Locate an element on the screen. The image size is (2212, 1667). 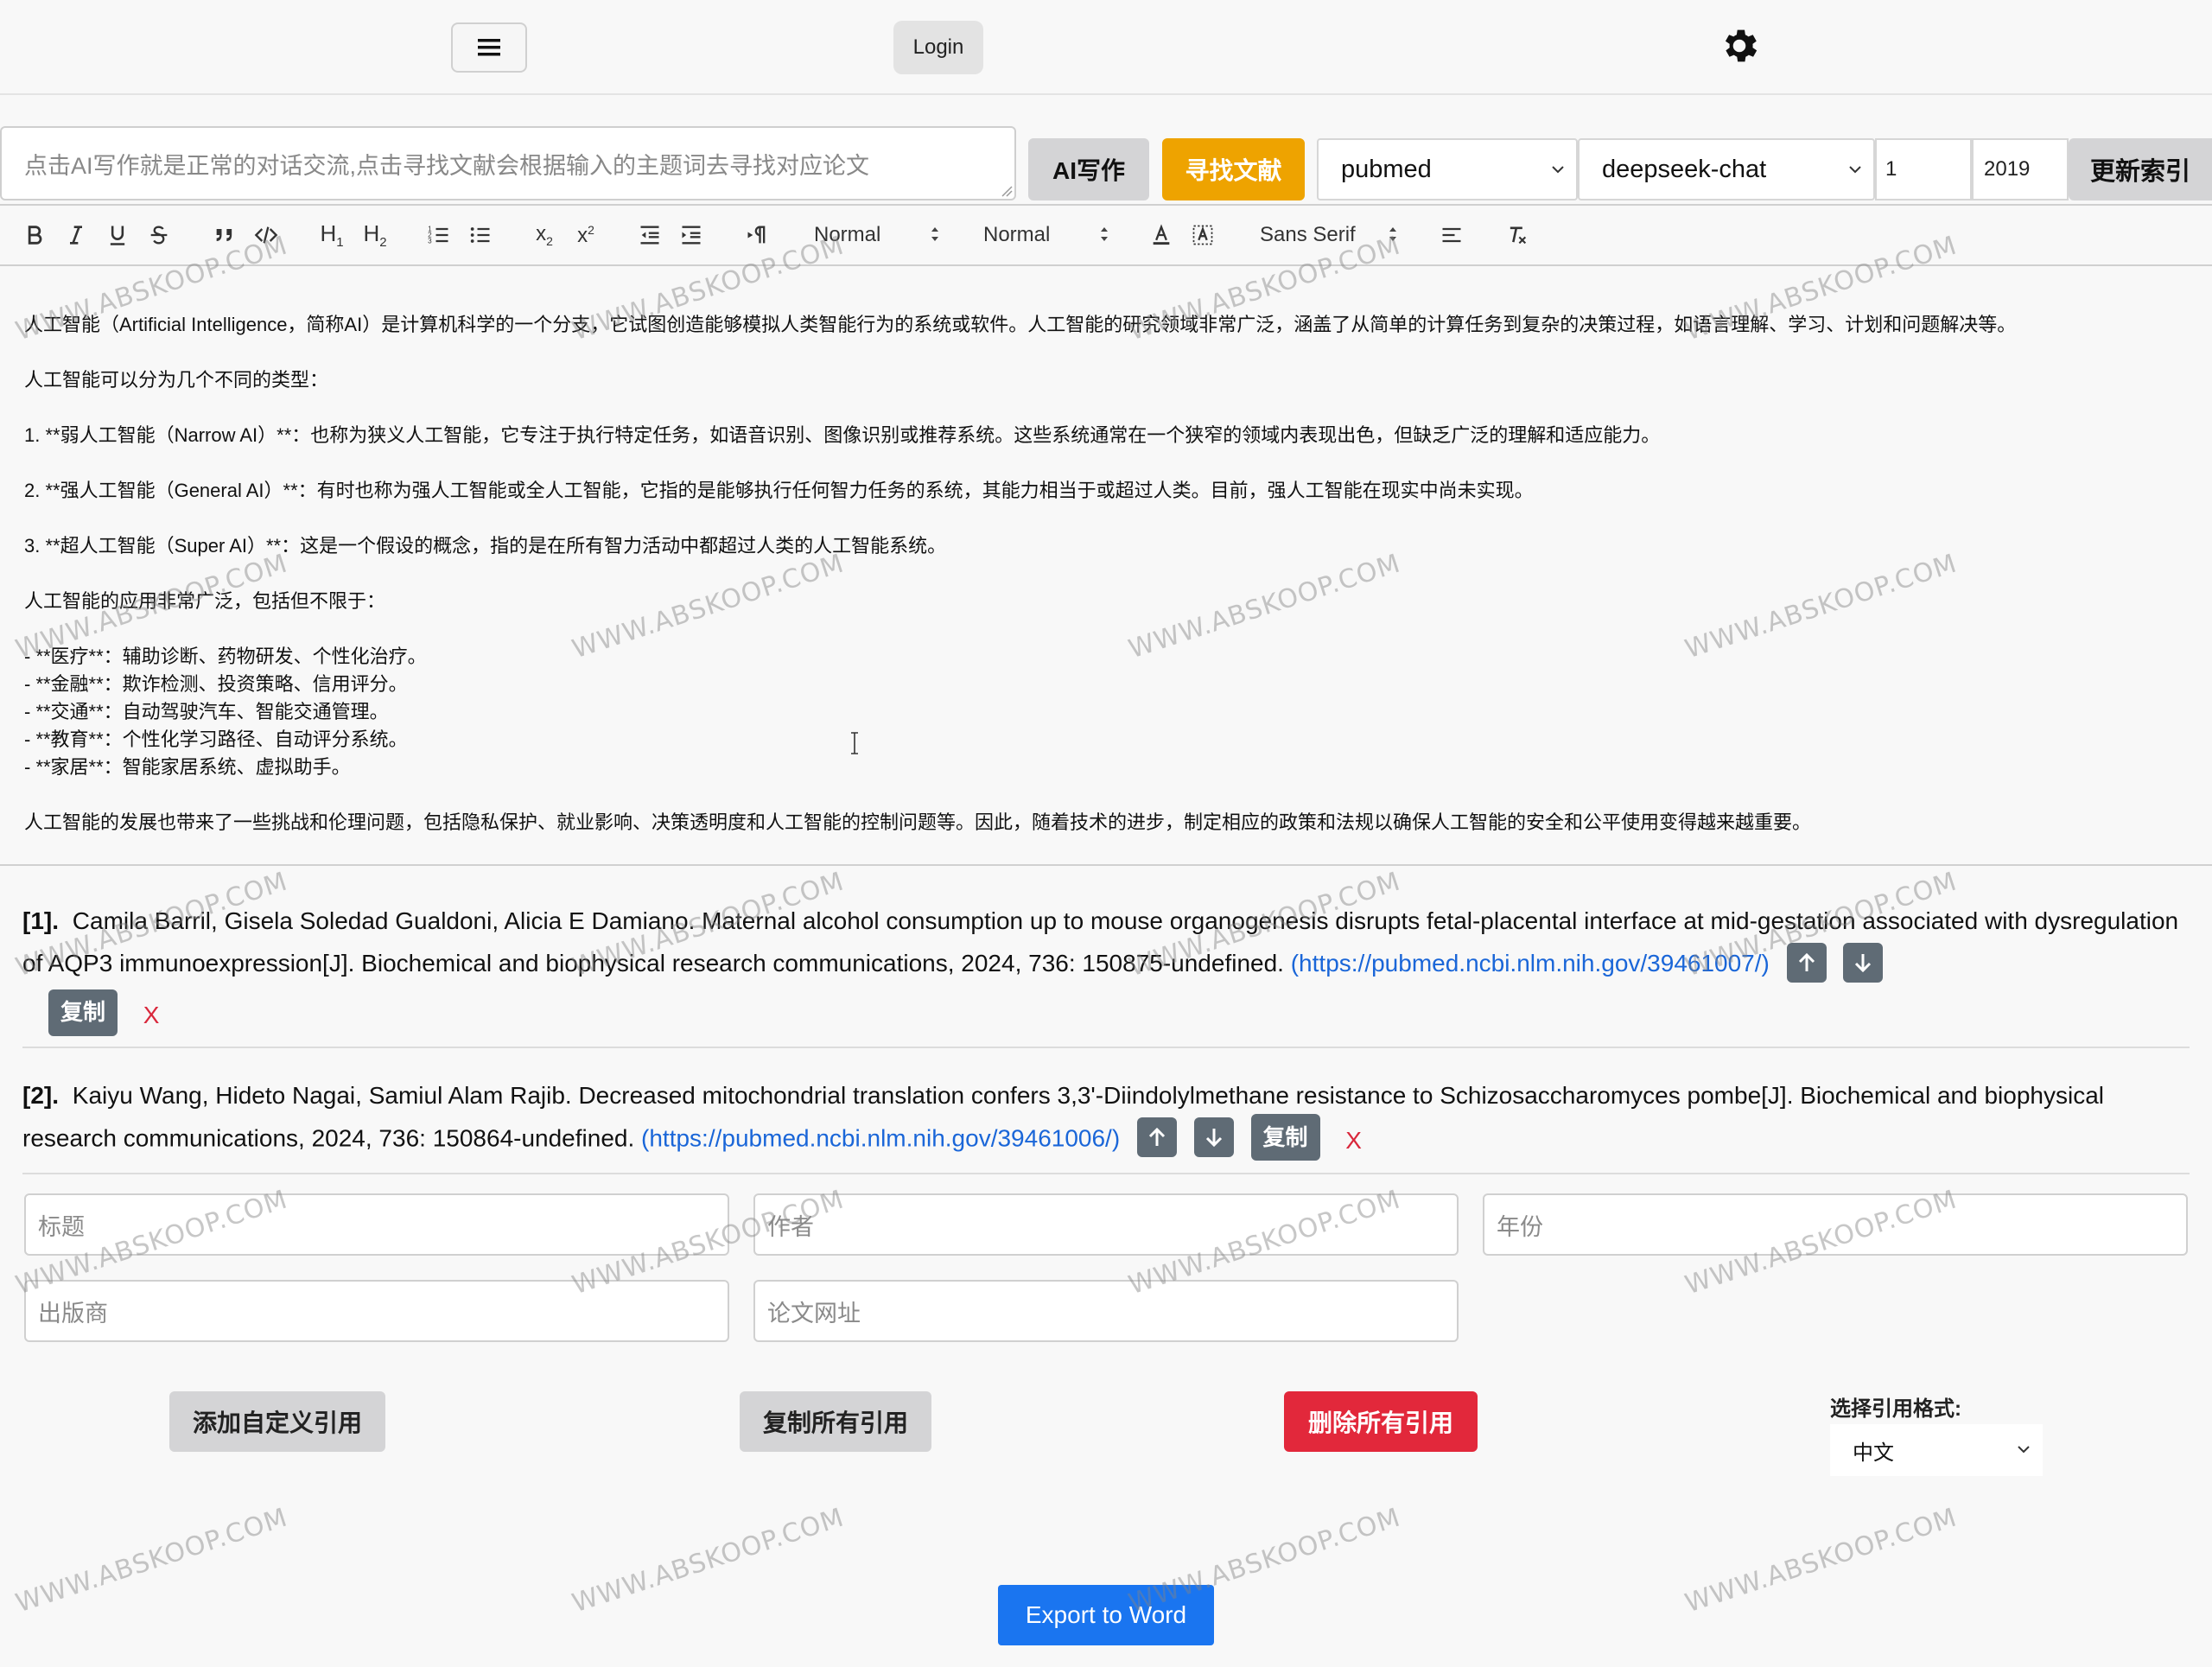
blockquote-button is located at coordinates (224, 235).